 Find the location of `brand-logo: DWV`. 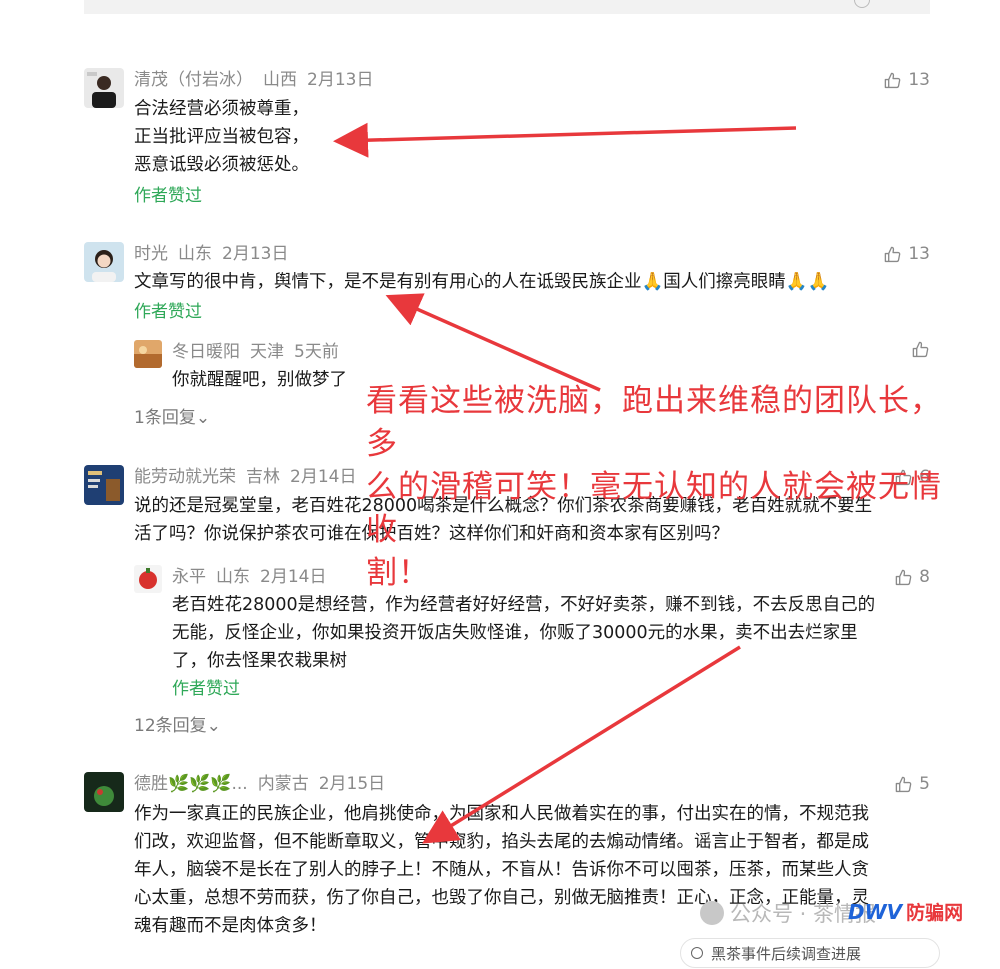

brand-logo: DWV is located at coordinates (875, 911).